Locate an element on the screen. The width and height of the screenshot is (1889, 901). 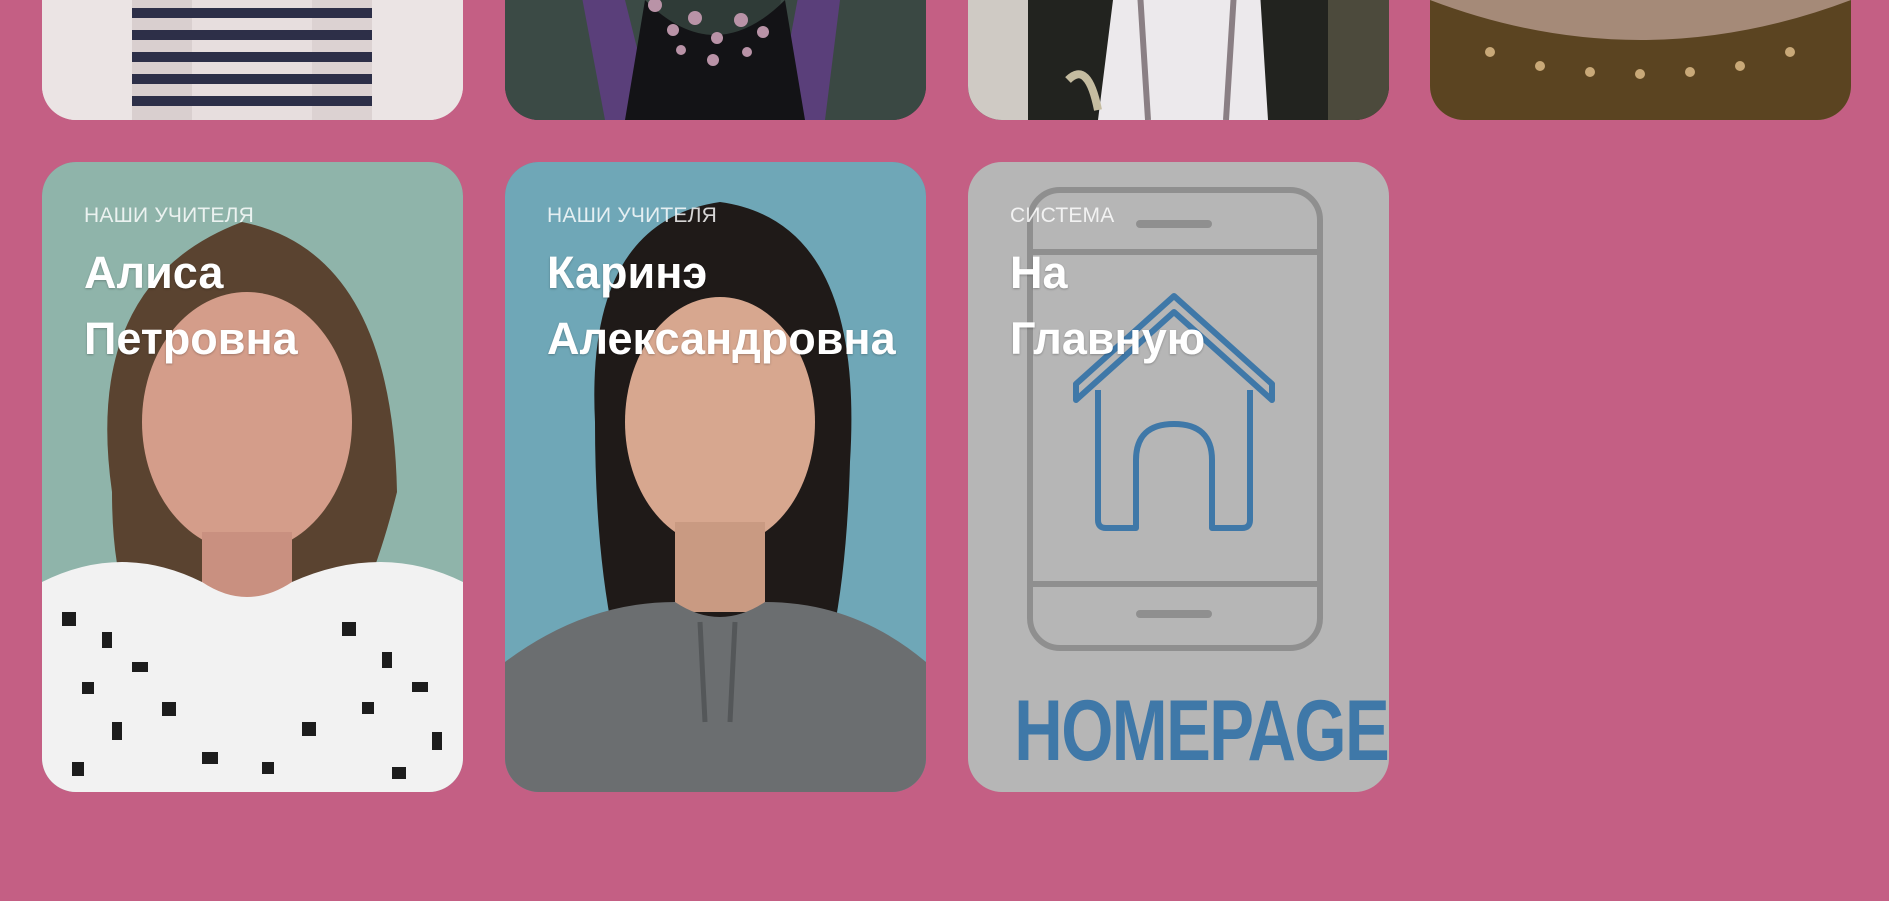
card-title: Алиса Петровна is located at coordinates (191, 305).